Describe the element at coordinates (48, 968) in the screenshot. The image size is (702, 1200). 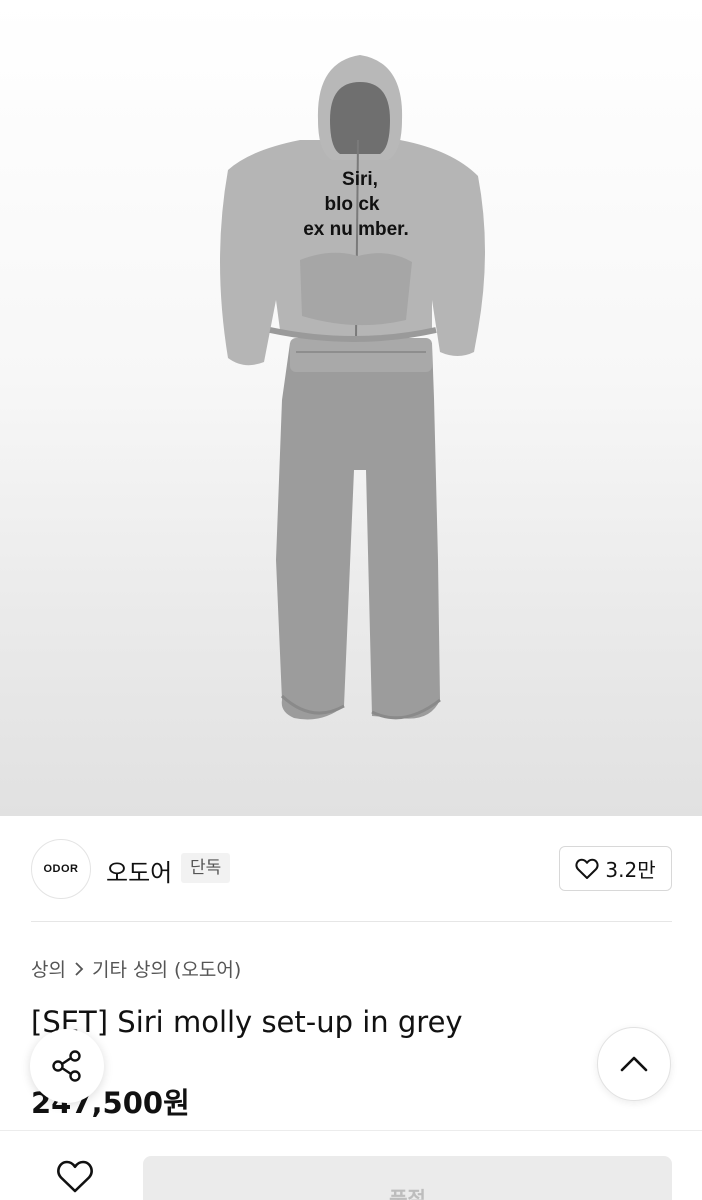
I see `breadcrumb-item-top-category: 상의` at that location.